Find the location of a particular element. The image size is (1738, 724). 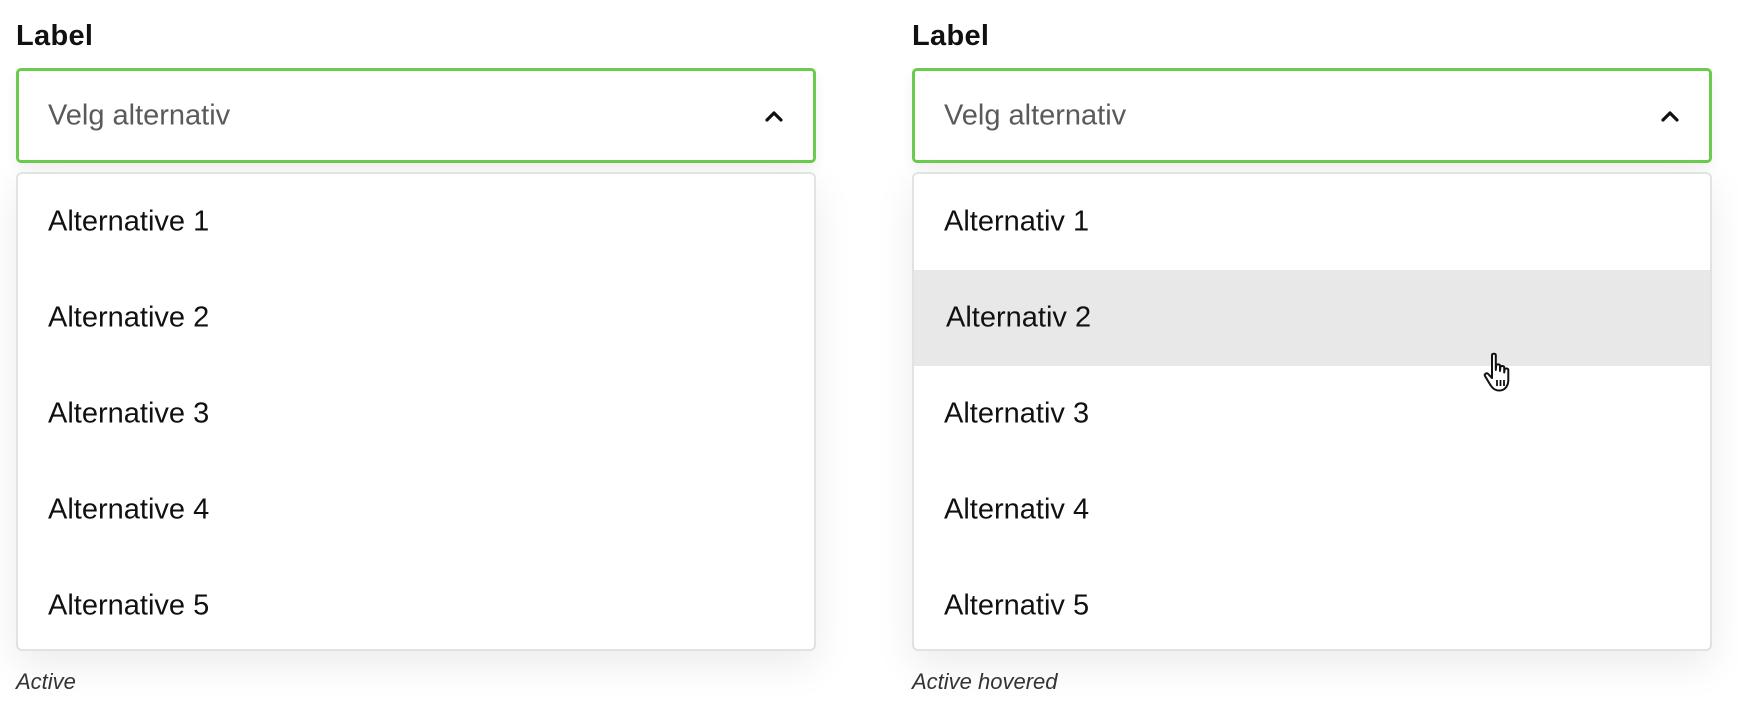

option-label: Alternative 3 is located at coordinates (129, 413).